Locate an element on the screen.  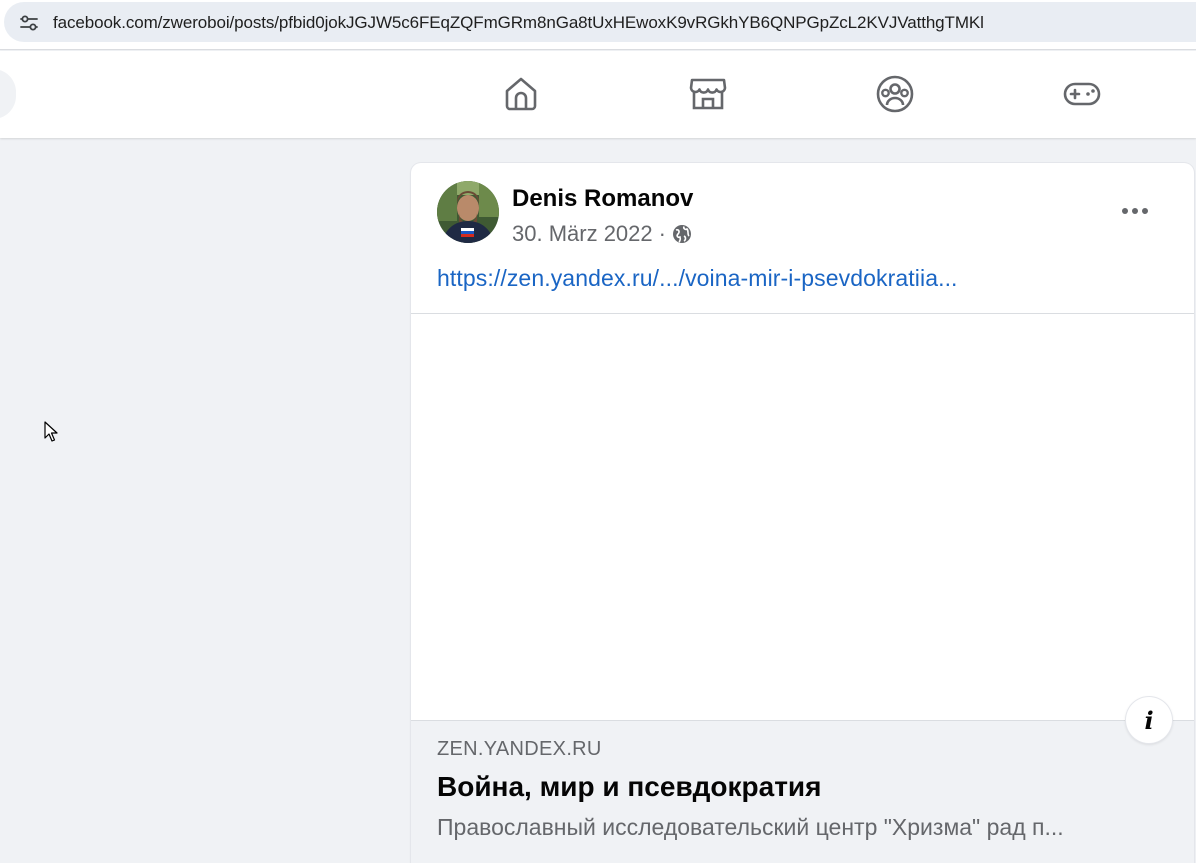
avatar is located at coordinates (468, 212).